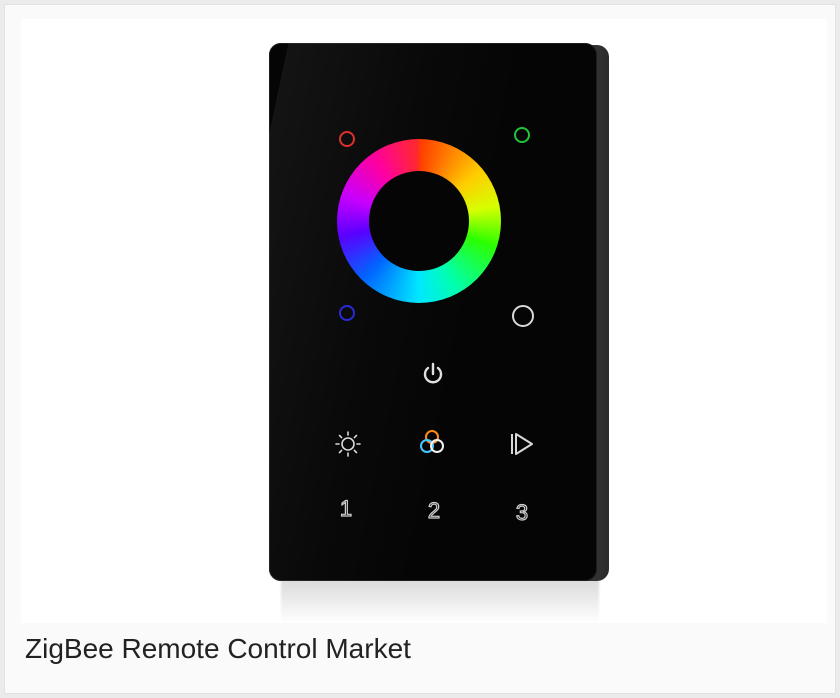 This screenshot has width=840, height=698. I want to click on green-preset-icon, so click(522, 135).